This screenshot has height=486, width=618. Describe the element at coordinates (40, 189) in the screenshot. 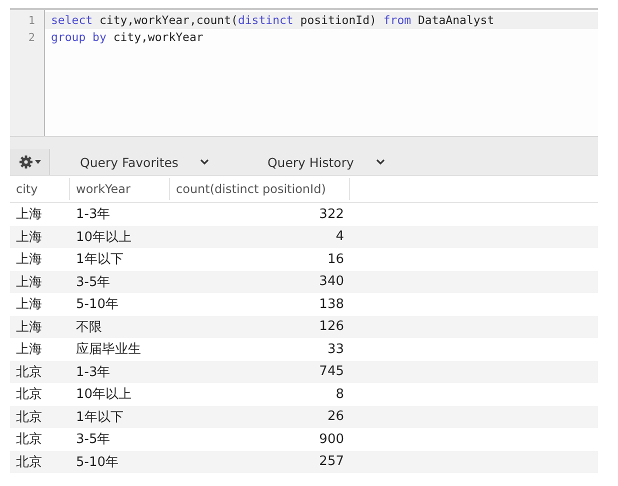

I see `column-header: city` at that location.